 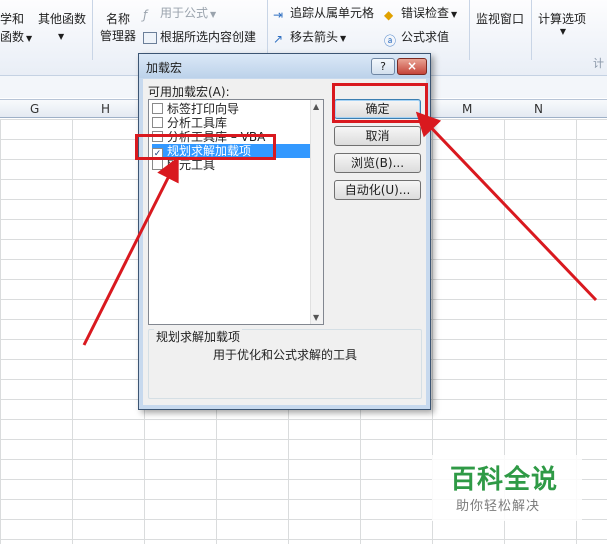 I want to click on arrow-to-ok, so click(x=506, y=206).